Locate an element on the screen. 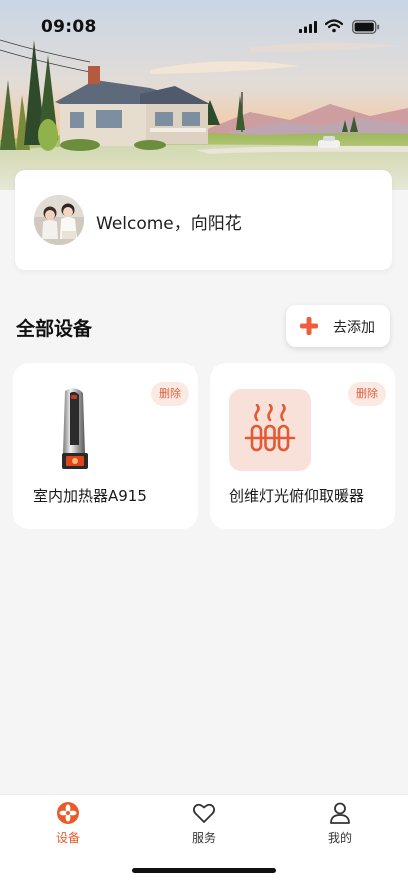  status-time: 09:08 is located at coordinates (69, 27).